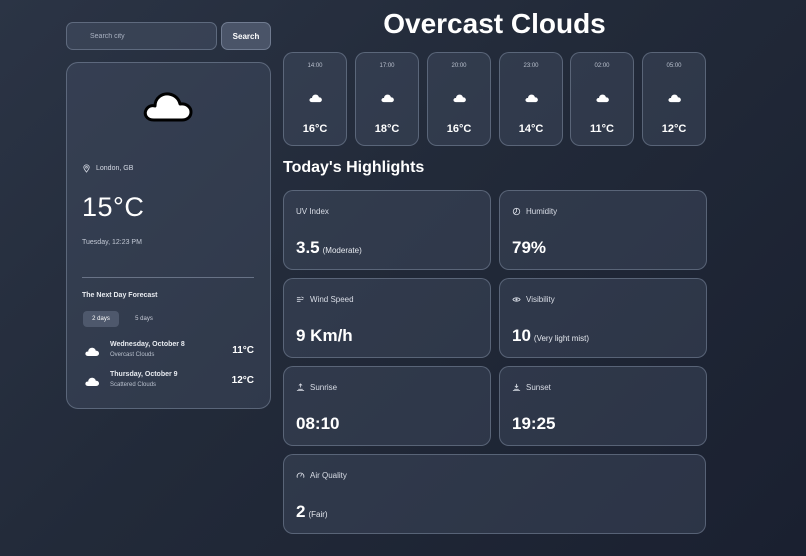 The width and height of the screenshot is (806, 556). Describe the element at coordinates (144, 374) in the screenshot. I see `forecast-day: Thursday, October 9` at that location.